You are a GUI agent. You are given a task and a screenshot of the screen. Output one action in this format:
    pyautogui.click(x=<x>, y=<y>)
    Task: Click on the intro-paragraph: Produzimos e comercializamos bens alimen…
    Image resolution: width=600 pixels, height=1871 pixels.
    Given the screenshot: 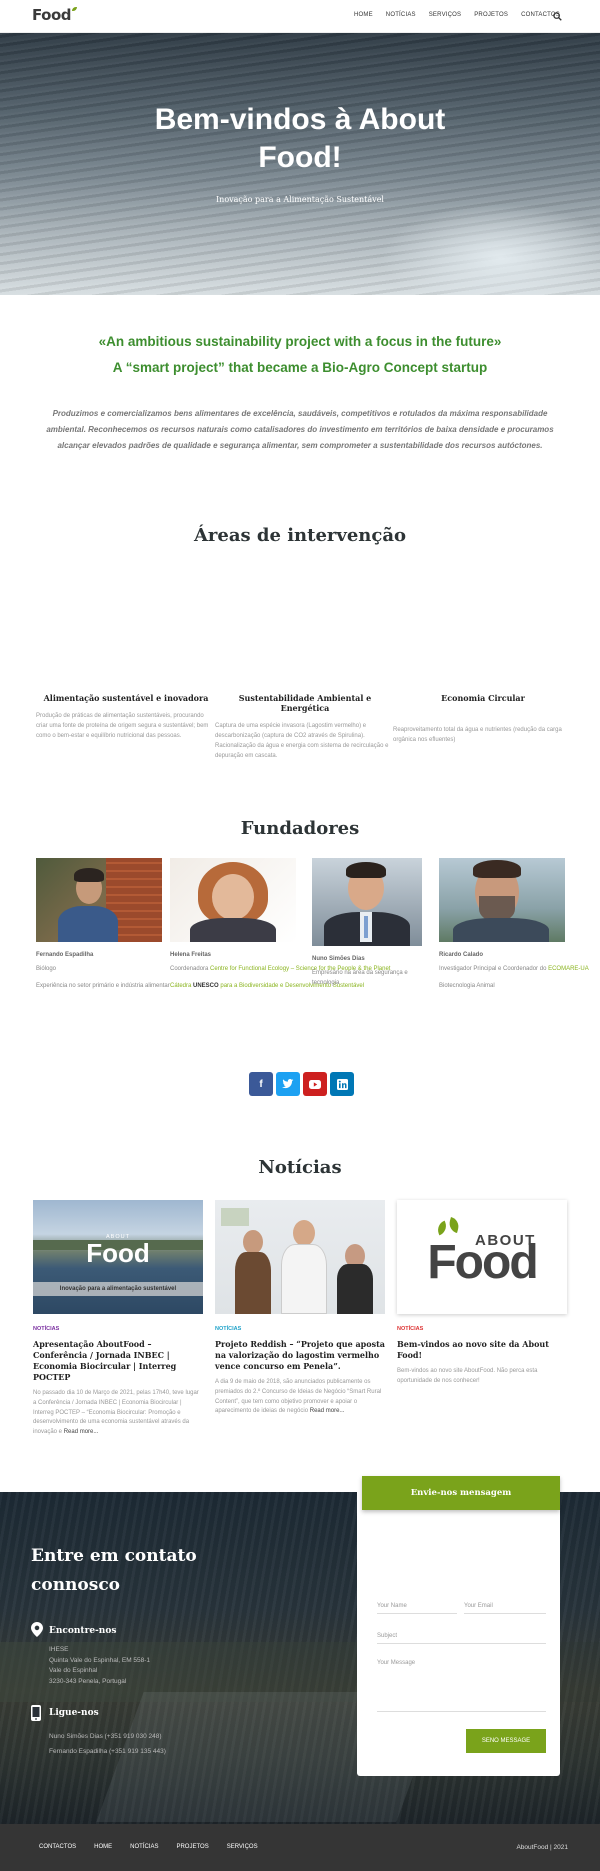 What is the action you would take?
    pyautogui.click(x=300, y=429)
    